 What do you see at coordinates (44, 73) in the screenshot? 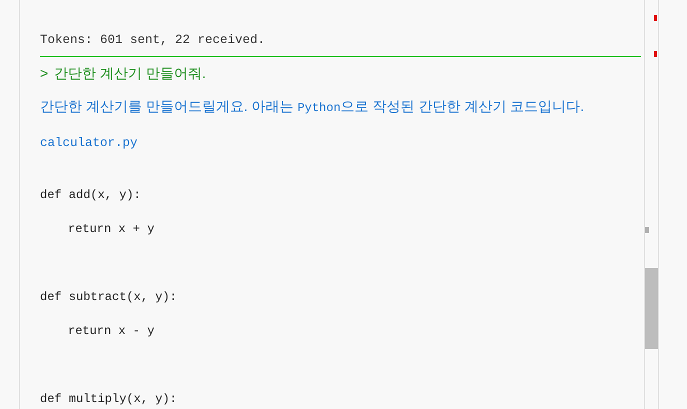
I see `prompt-marker: >` at bounding box center [44, 73].